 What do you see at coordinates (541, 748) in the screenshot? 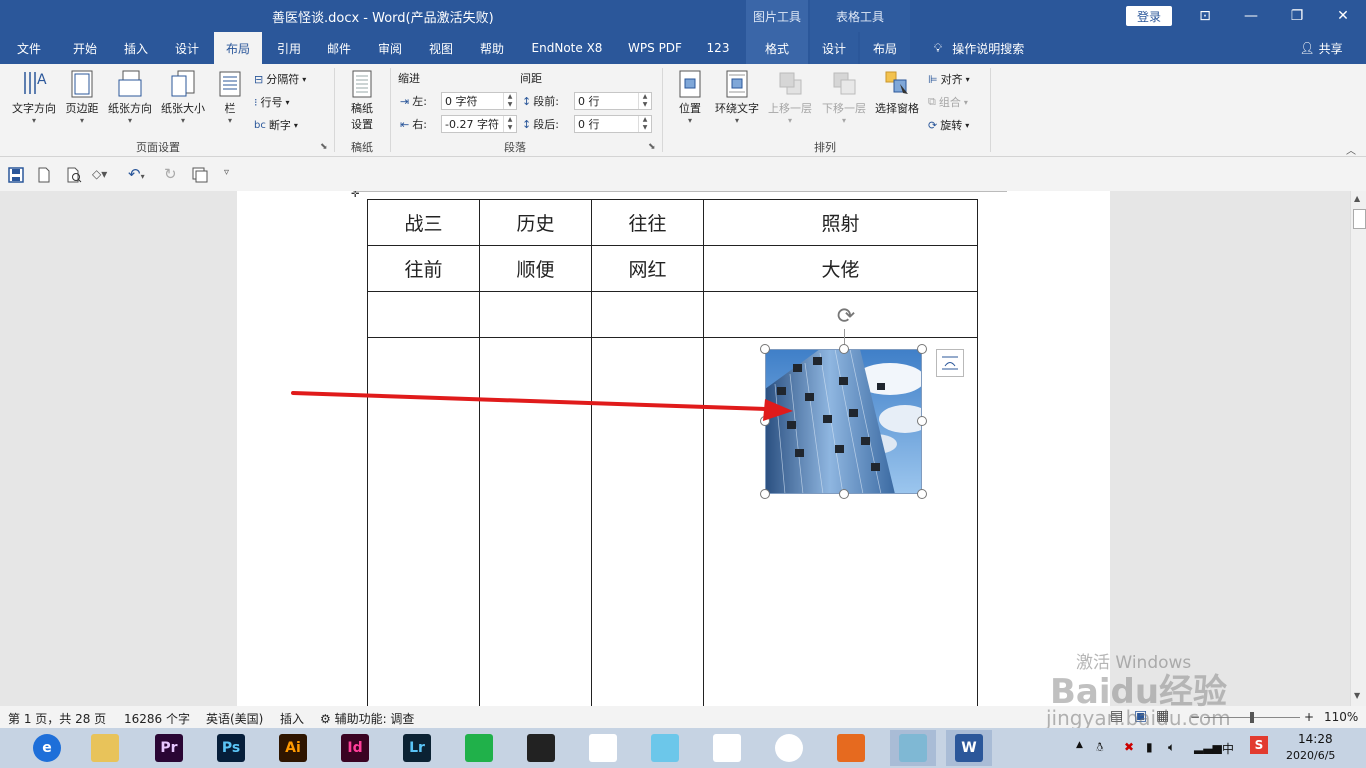
I see `taskbar-app-video-app` at bounding box center [541, 748].